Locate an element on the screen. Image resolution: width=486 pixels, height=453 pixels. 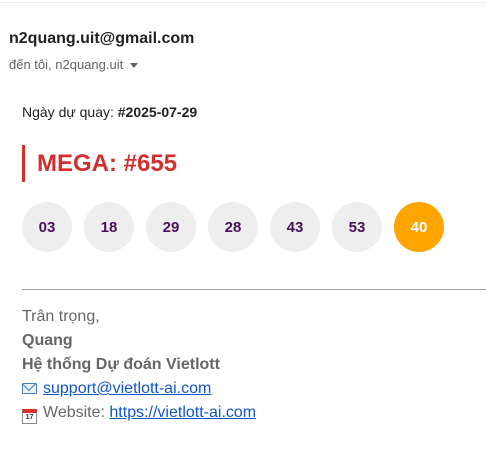
support-email-link: support@vietlott-ai.com is located at coordinates (127, 388).